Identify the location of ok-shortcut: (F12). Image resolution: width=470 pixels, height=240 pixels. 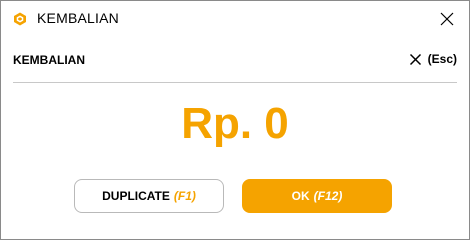
(328, 196).